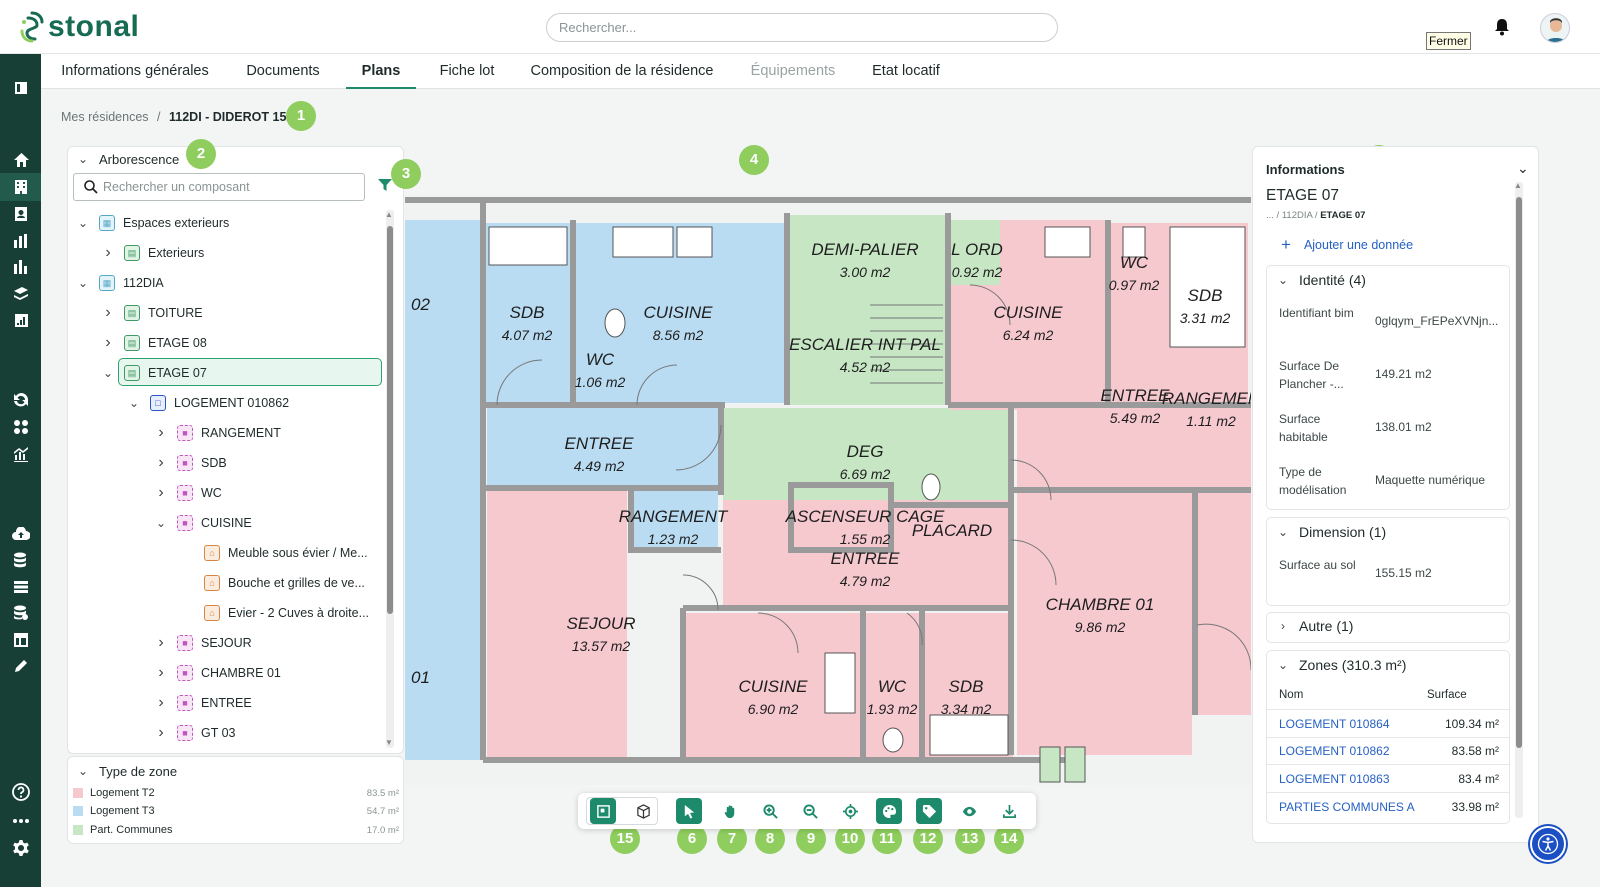  I want to click on collapse-sidebar-icon, so click(21, 88).